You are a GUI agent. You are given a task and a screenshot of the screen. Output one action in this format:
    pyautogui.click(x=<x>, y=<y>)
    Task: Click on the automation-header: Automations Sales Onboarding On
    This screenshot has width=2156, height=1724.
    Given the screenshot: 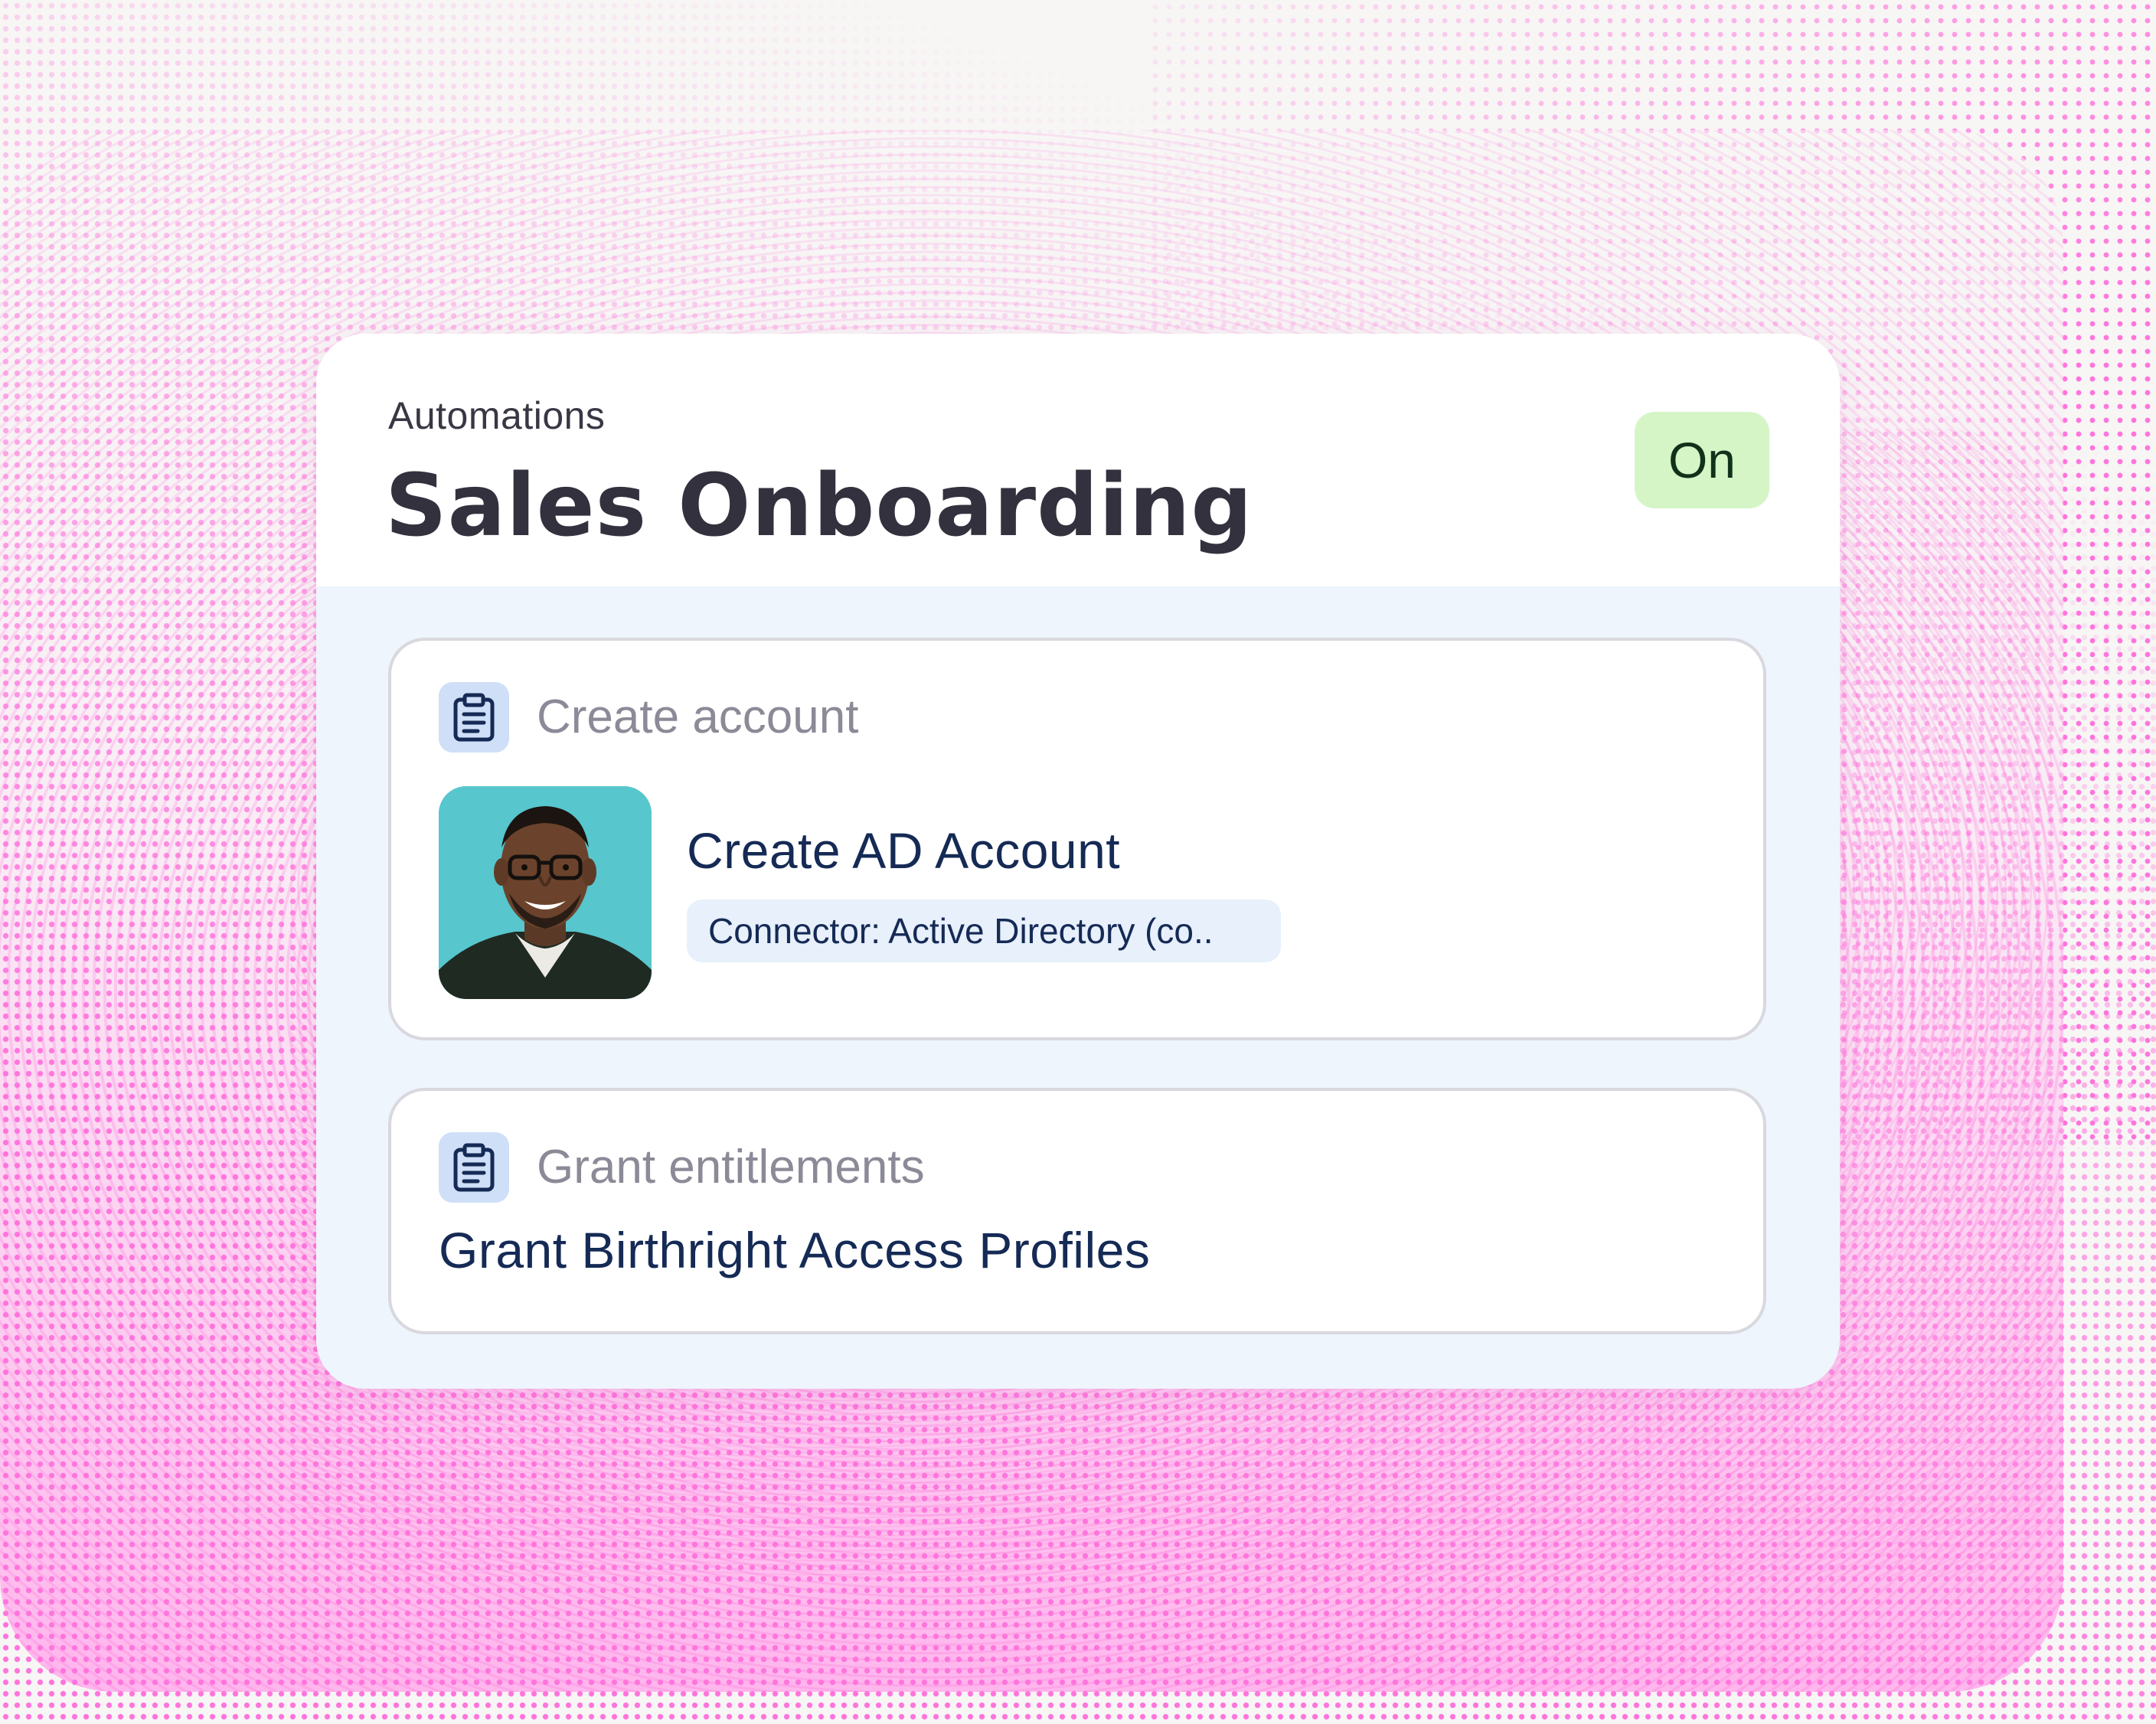 What is the action you would take?
    pyautogui.click(x=1078, y=460)
    